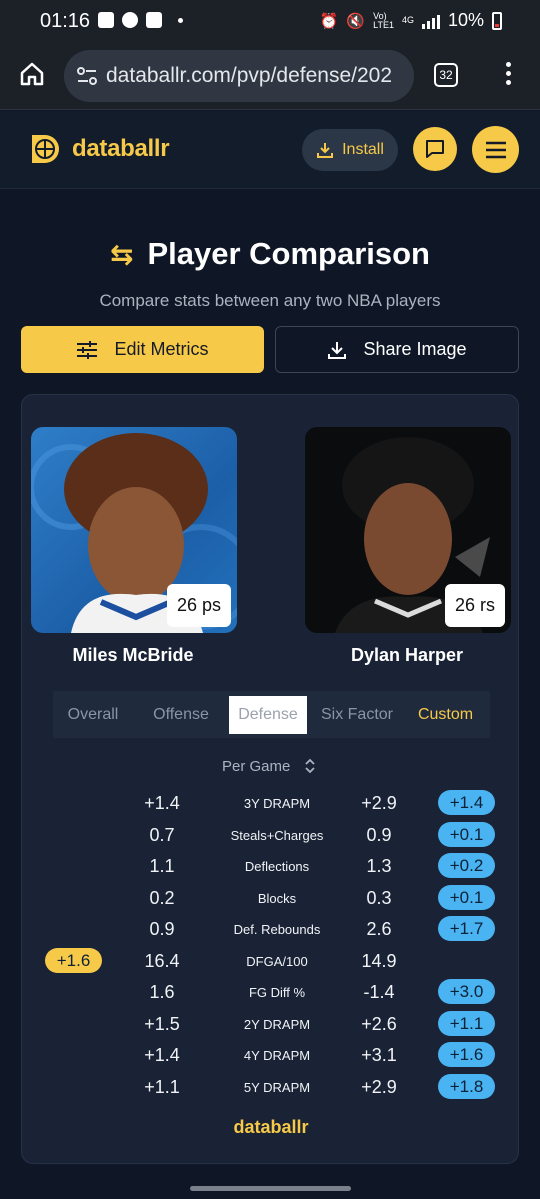 The width and height of the screenshot is (540, 1199). I want to click on stat-diff-right: +3.0, so click(466, 991).